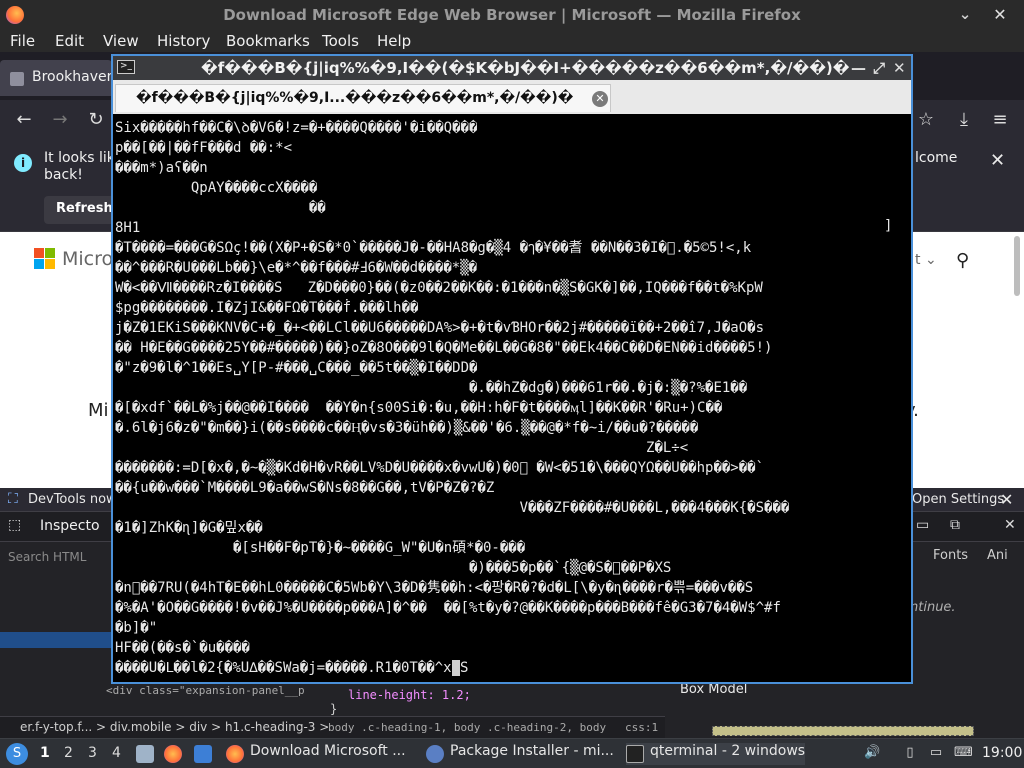 Image resolution: width=1024 pixels, height=768 pixels. What do you see at coordinates (965, 15) in the screenshot?
I see `minimize-icon: ⌄` at bounding box center [965, 15].